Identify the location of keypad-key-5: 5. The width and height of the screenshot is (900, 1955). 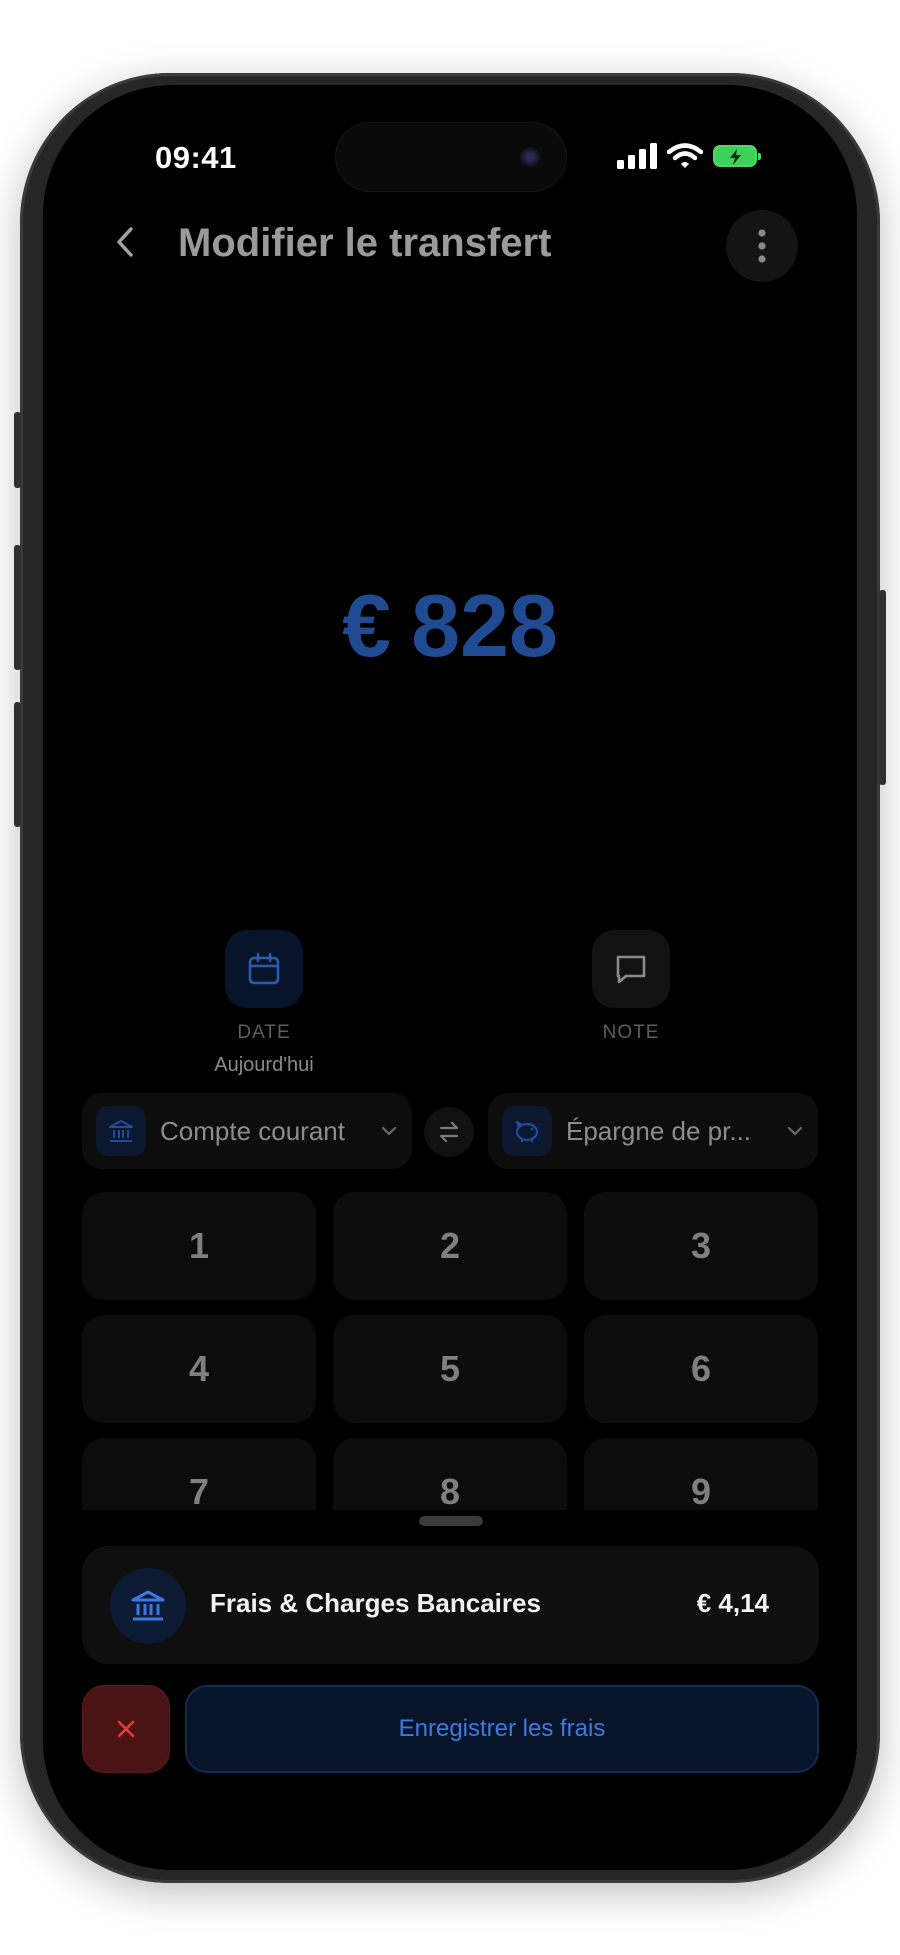
(450, 1369).